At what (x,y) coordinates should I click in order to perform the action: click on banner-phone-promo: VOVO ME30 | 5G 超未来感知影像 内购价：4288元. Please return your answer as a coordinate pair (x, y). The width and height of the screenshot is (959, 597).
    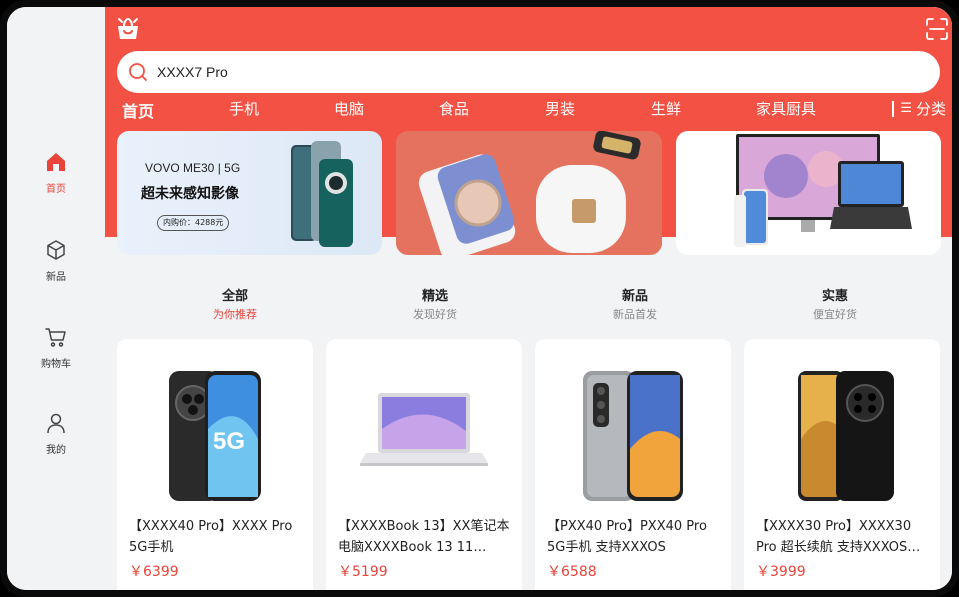
    Looking at the image, I should click on (249, 193).